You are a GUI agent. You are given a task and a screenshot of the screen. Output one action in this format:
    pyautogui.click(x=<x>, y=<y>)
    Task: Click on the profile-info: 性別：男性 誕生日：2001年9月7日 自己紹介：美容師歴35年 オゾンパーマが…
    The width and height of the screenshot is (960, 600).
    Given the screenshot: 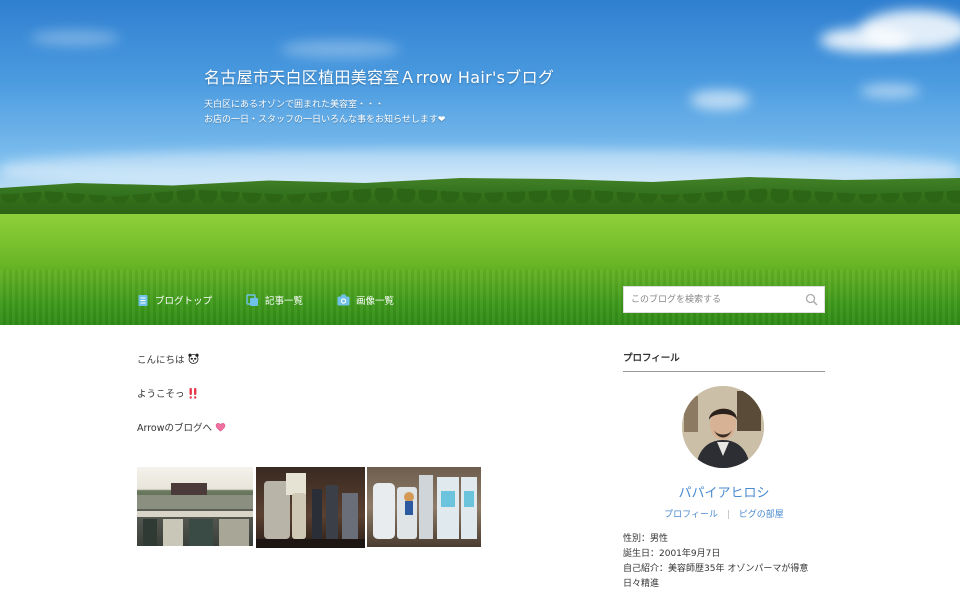 What is the action you would take?
    pyautogui.click(x=728, y=562)
    